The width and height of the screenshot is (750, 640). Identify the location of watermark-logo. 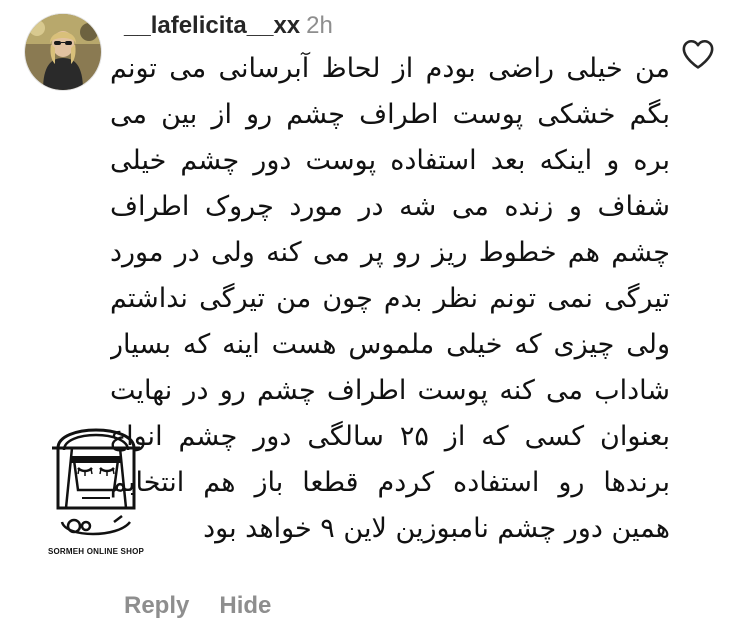
(96, 482).